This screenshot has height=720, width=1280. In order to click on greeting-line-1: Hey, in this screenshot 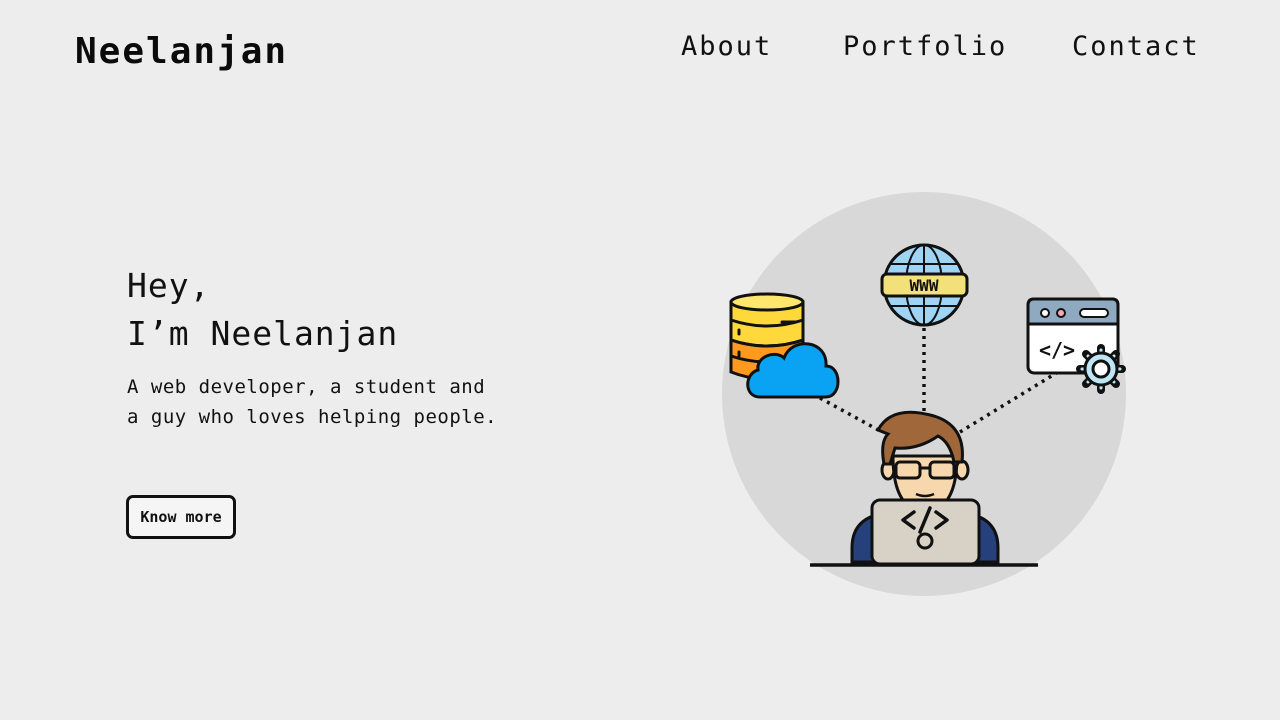, I will do `click(169, 285)`.